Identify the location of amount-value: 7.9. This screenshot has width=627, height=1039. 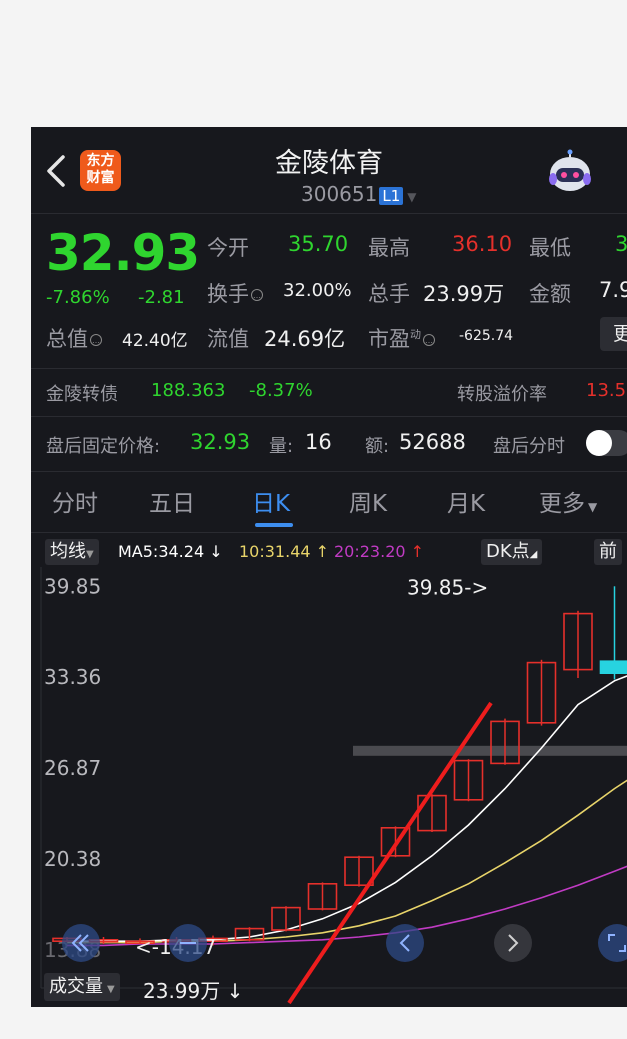
(613, 290).